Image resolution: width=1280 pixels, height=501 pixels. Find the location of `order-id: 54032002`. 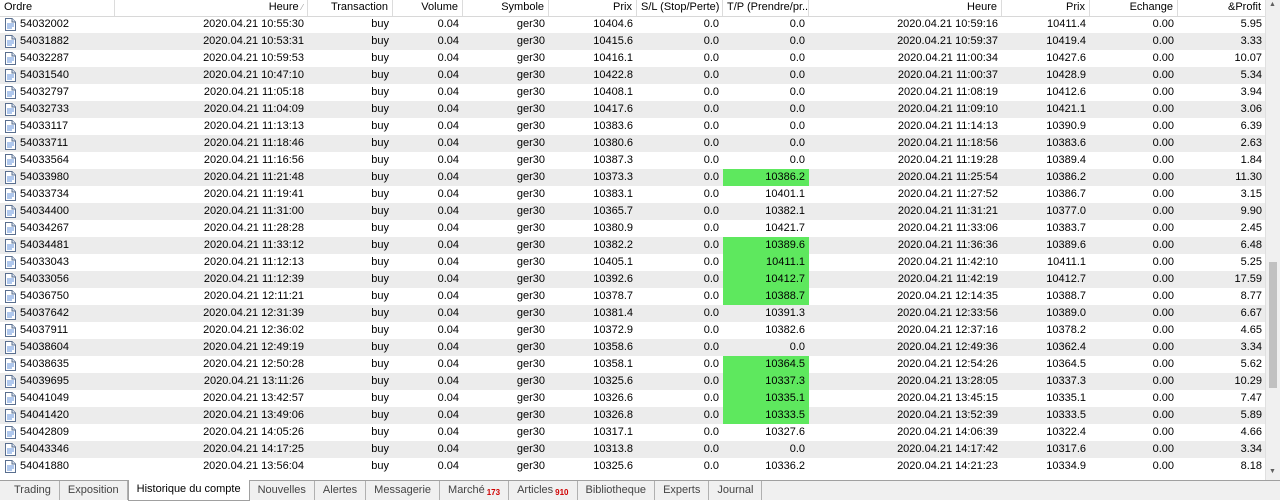

order-id: 54032002 is located at coordinates (44, 24).